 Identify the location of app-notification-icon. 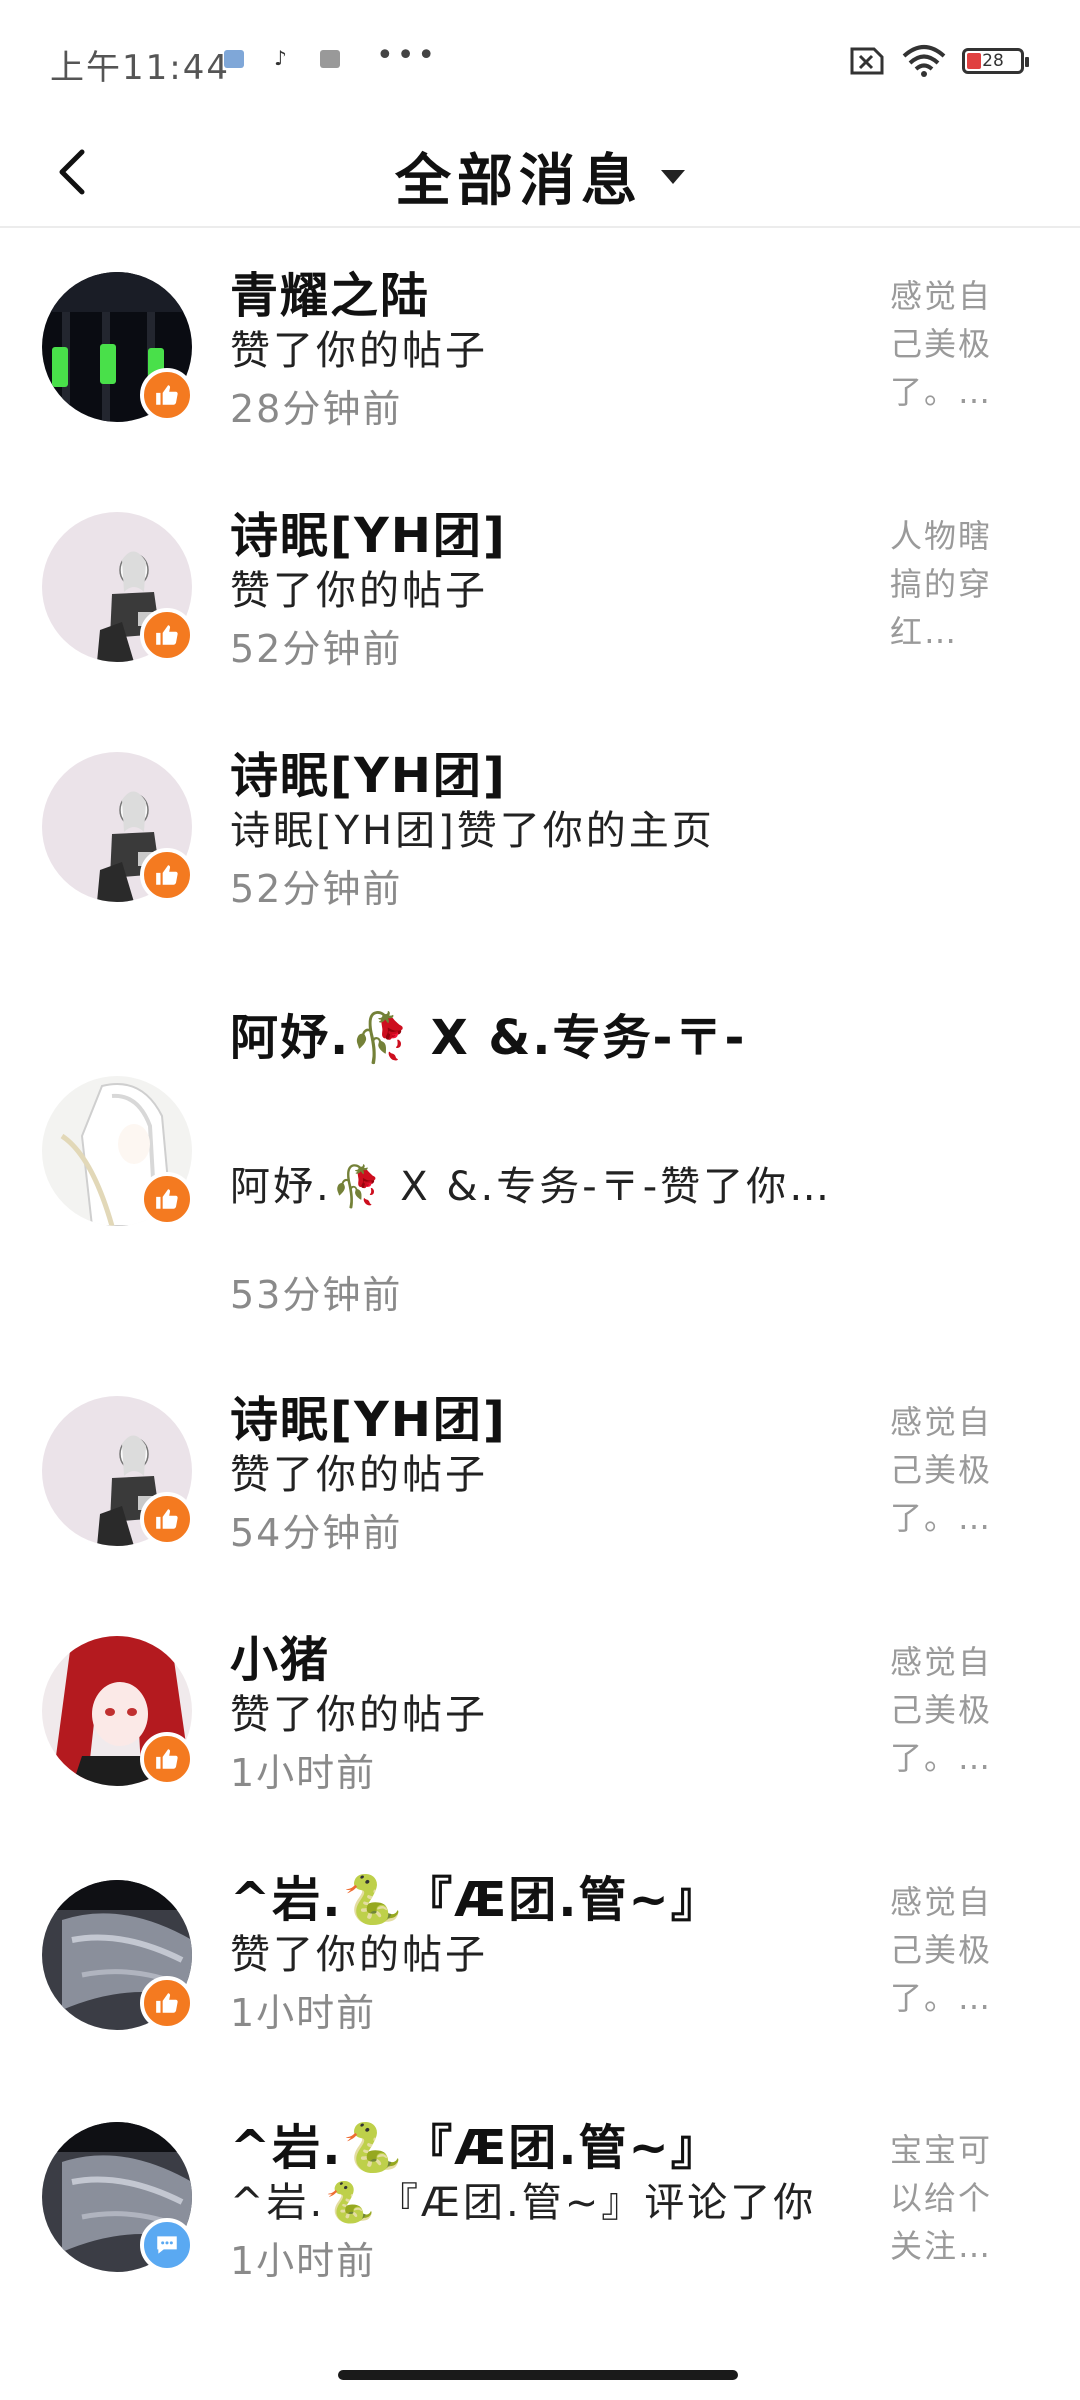
(330, 59).